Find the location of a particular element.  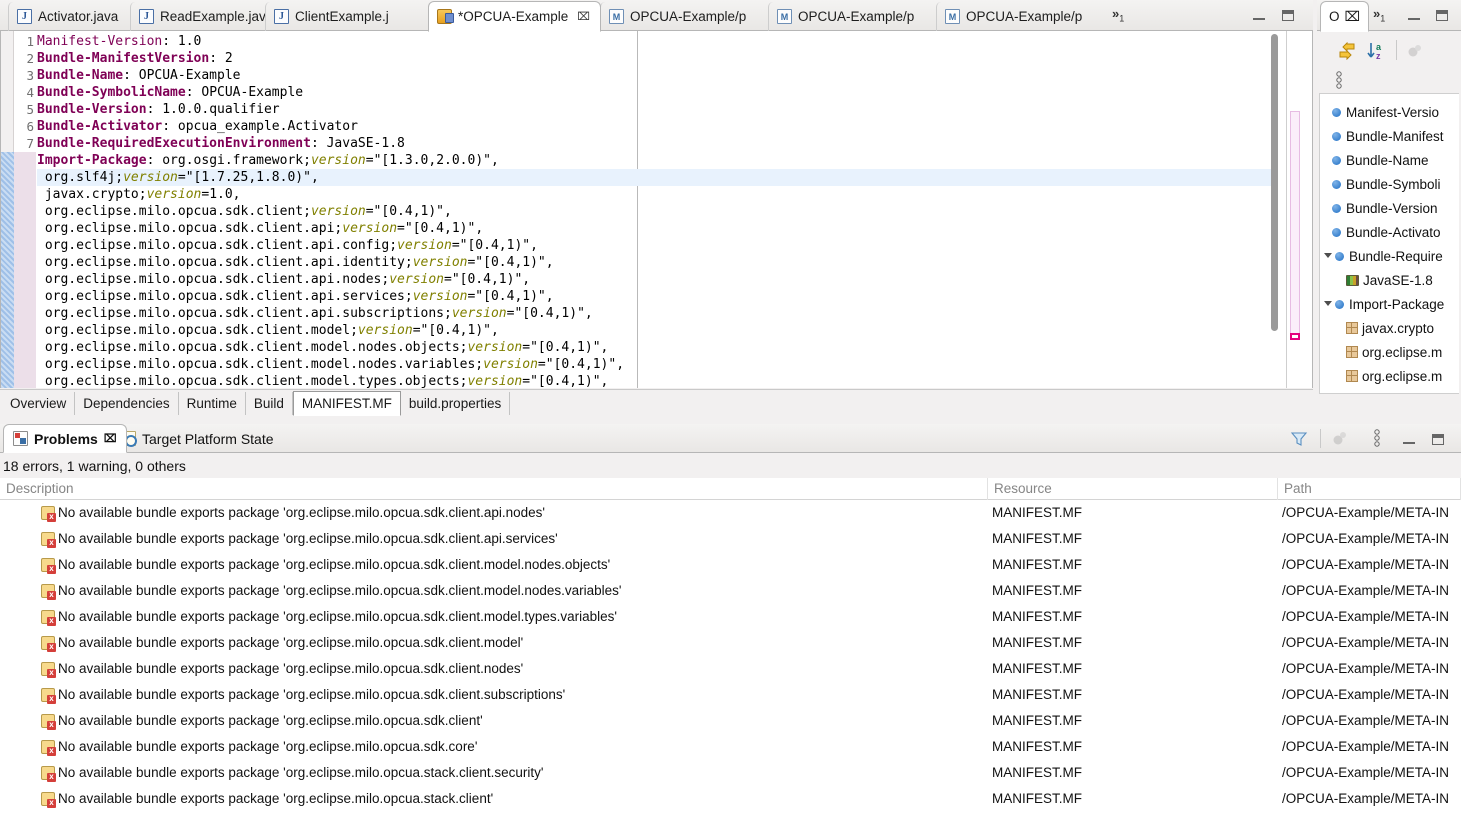

java-file-icon is located at coordinates (146, 16).